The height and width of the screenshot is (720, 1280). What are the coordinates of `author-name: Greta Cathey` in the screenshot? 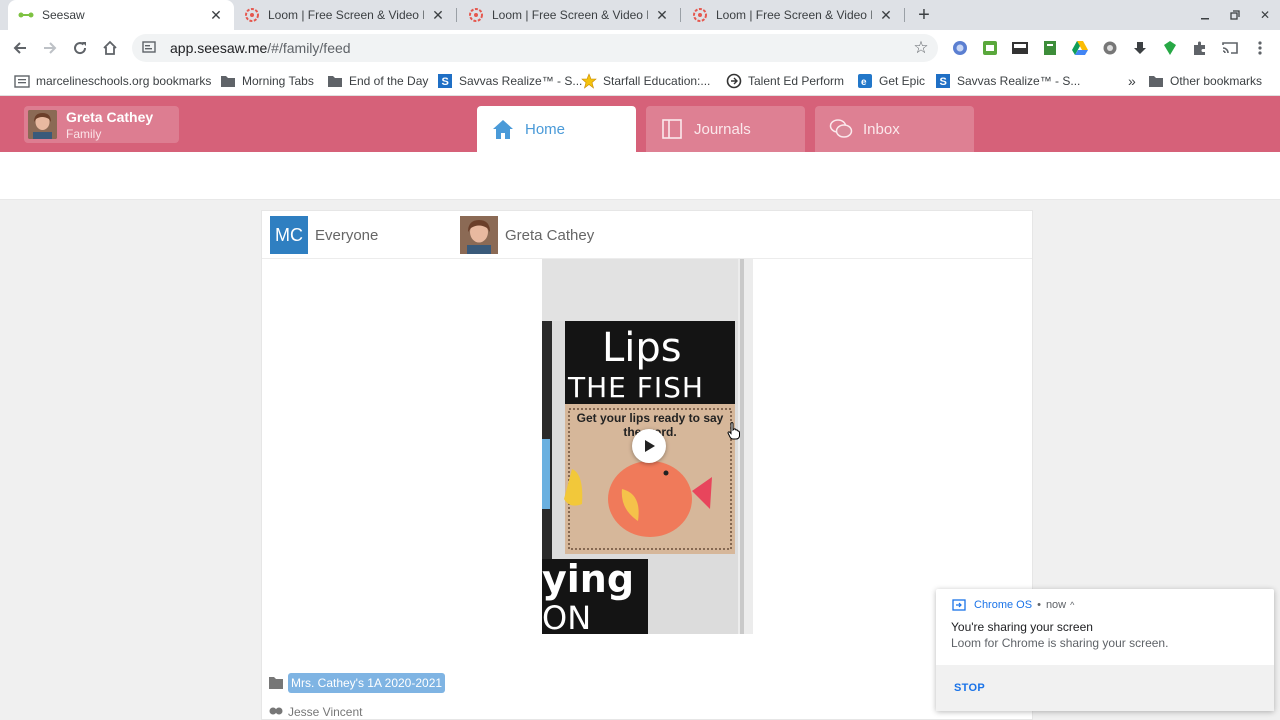 It's located at (550, 235).